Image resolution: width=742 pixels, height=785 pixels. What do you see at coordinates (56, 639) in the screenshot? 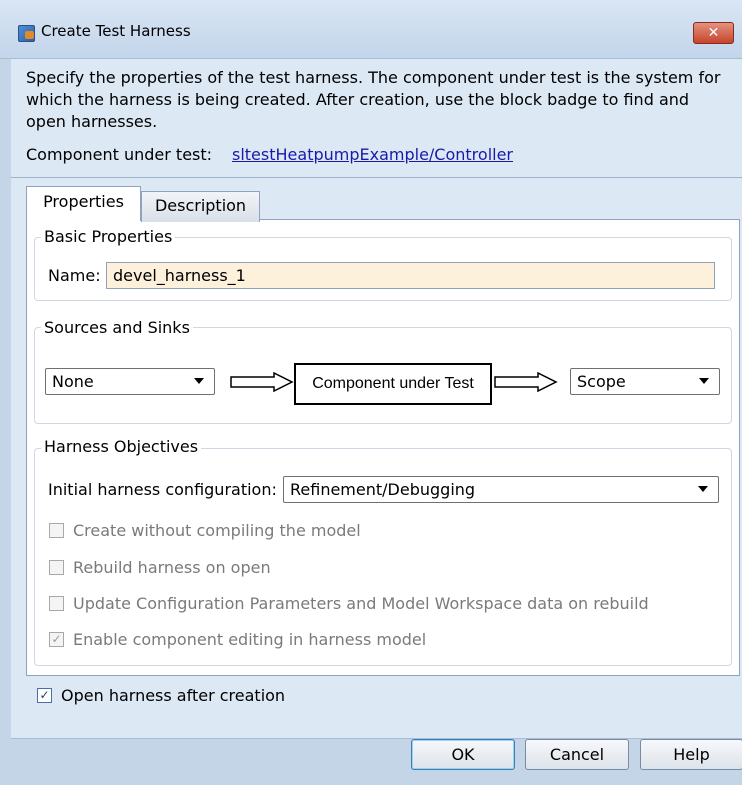
I see `enable-component-editing-checkbox: ✓` at bounding box center [56, 639].